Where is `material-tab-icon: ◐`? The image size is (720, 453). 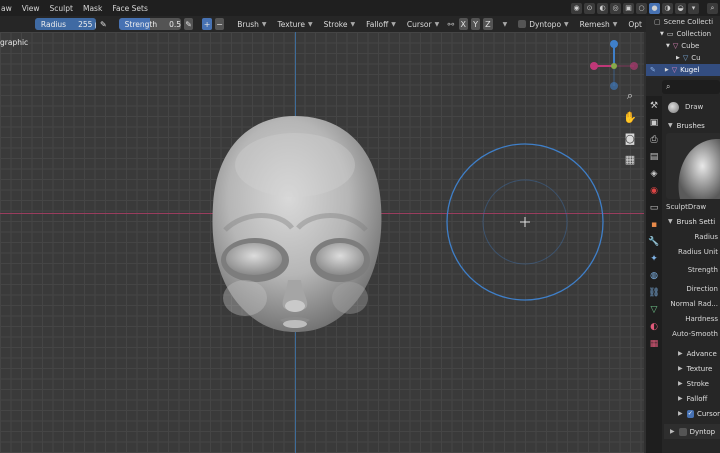
material-tab-icon: ◐ is located at coordinates (654, 327).